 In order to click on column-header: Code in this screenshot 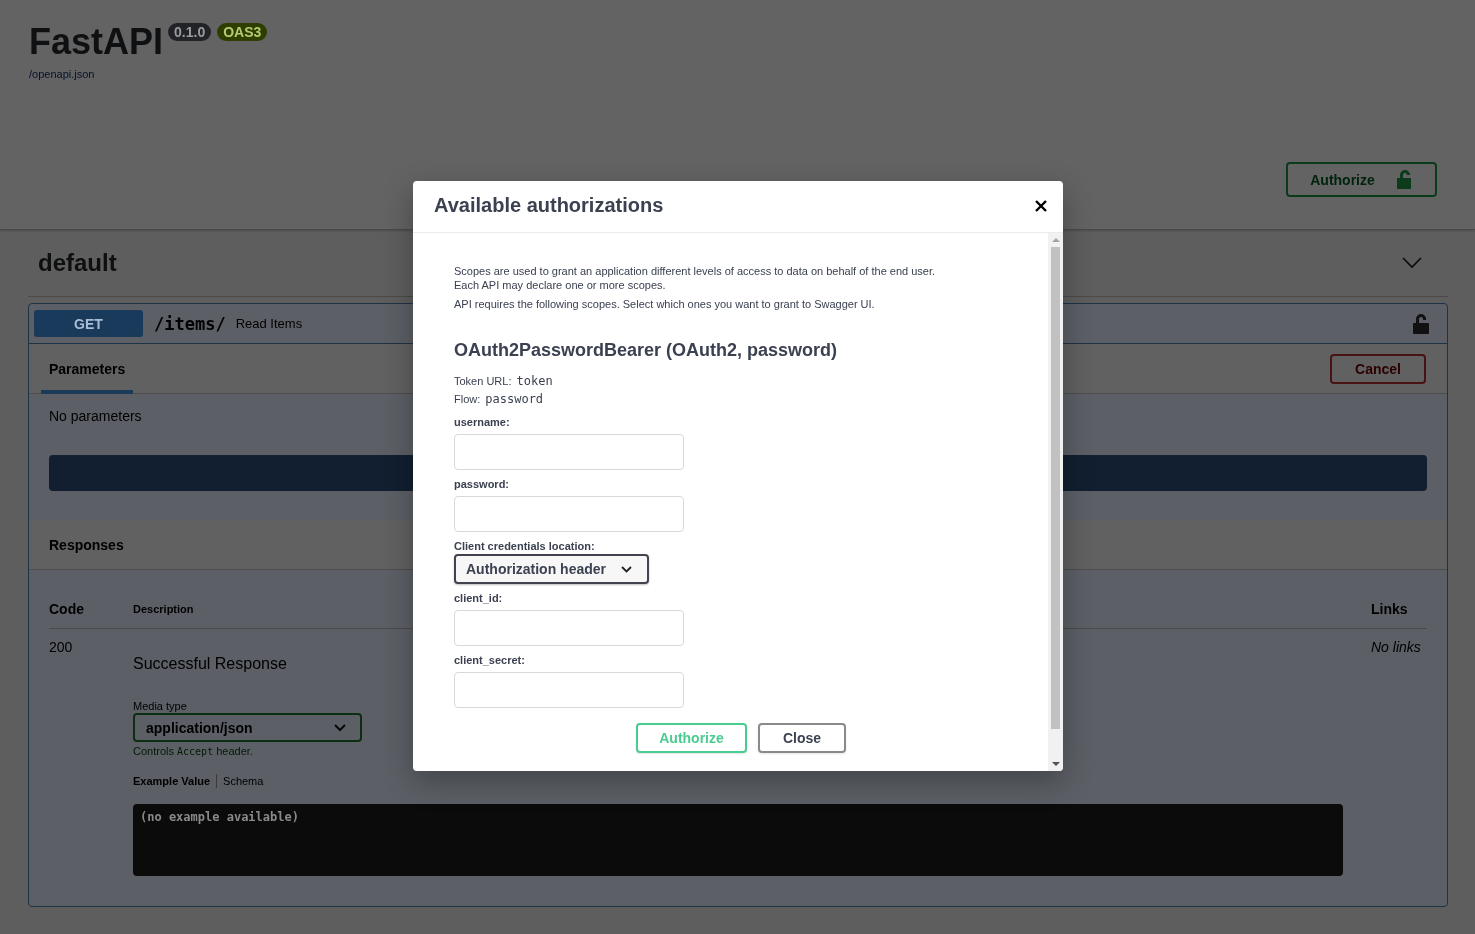, I will do `click(67, 608)`.